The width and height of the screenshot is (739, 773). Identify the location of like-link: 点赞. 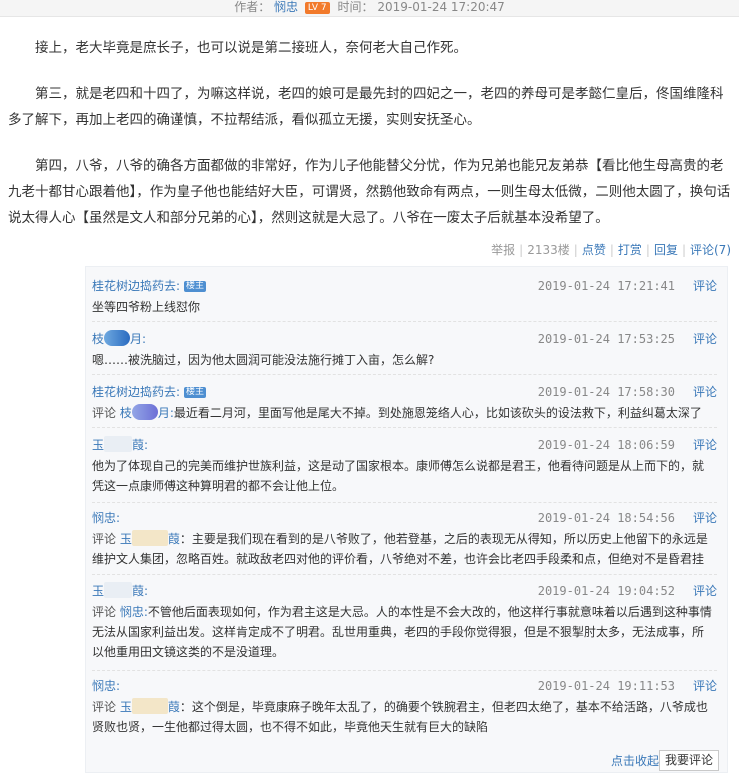
(594, 250).